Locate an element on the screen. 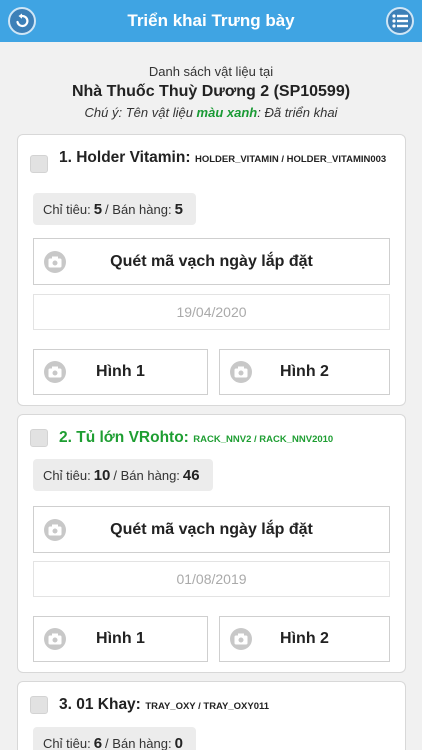  install-date-field: 01/08/2019 is located at coordinates (211, 579).